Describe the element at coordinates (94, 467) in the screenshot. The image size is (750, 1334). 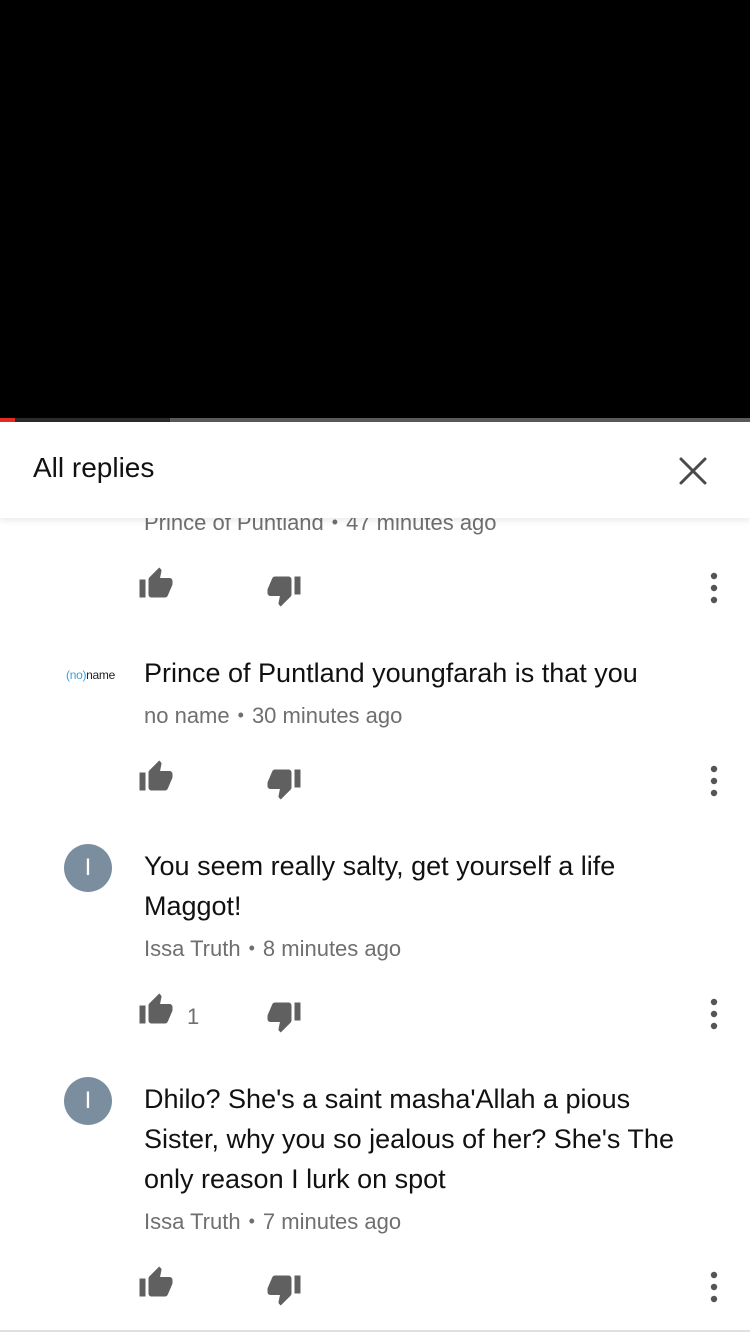
I see `panel-title: All replies` at that location.